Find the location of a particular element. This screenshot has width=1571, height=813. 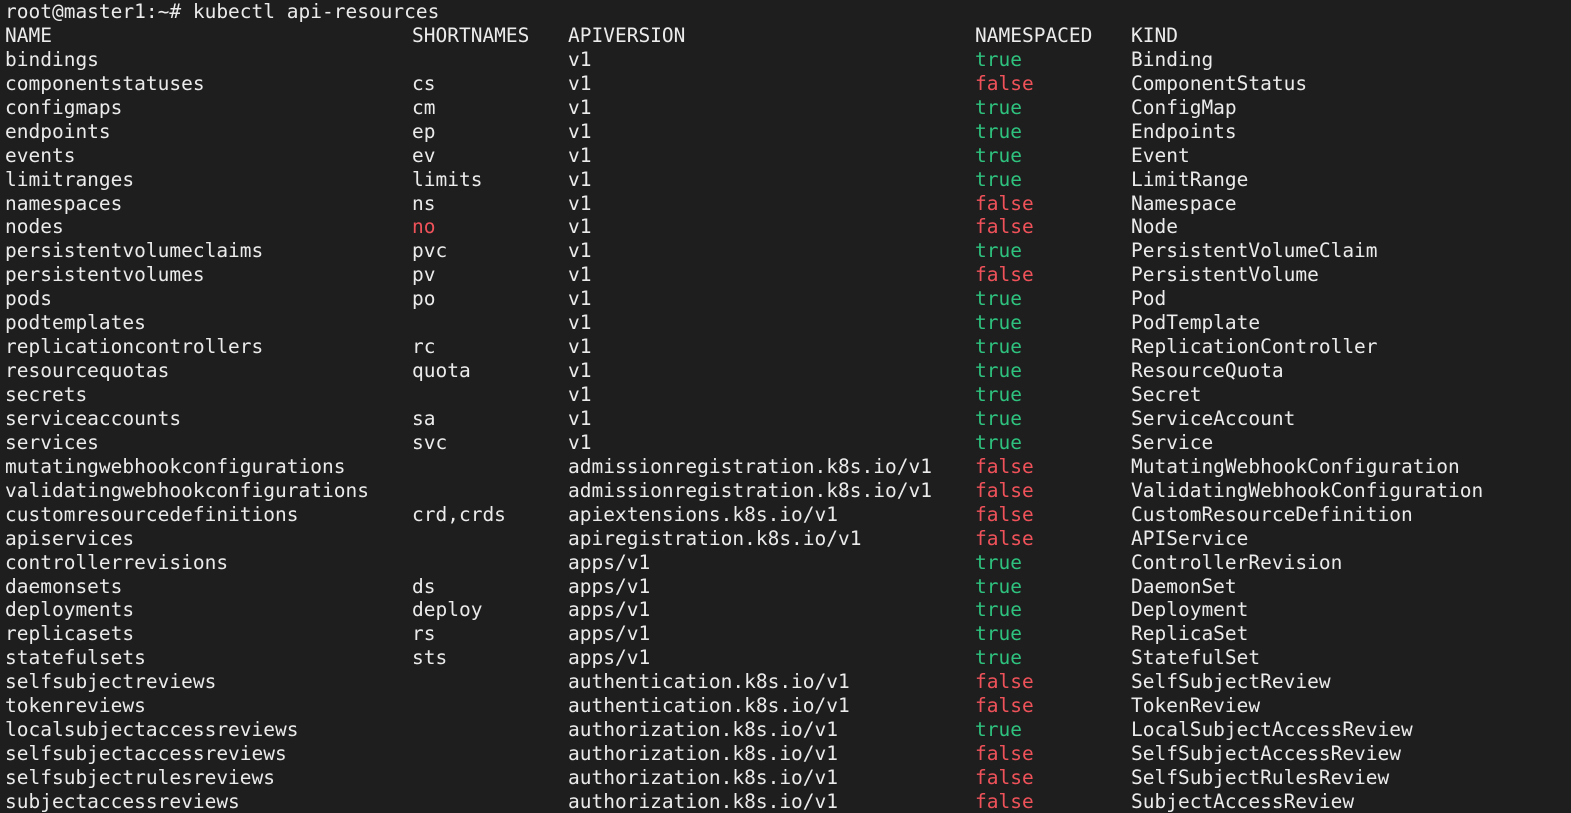

resource-name: bindings is located at coordinates (52, 59).